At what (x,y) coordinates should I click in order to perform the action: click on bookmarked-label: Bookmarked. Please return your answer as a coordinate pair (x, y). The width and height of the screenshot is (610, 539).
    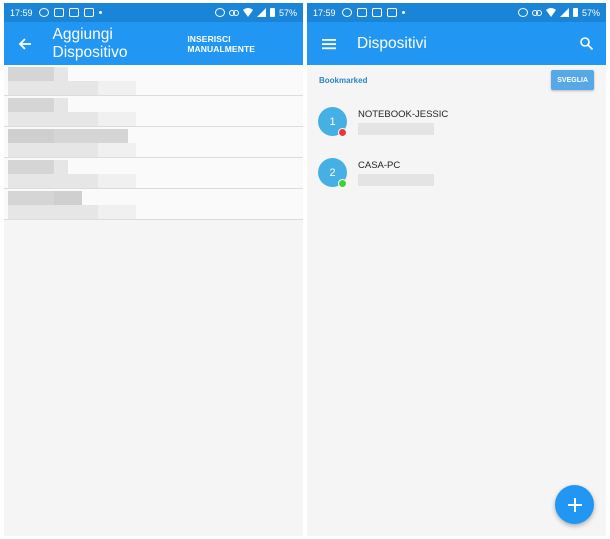
    Looking at the image, I should click on (343, 80).